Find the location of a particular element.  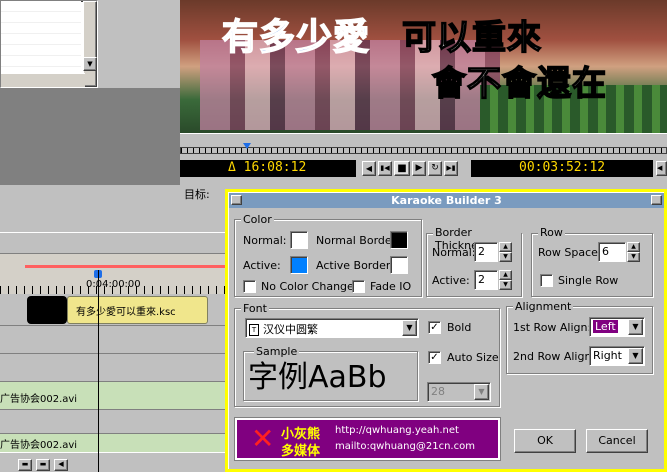

row2-align-value: Right is located at coordinates (607, 355).